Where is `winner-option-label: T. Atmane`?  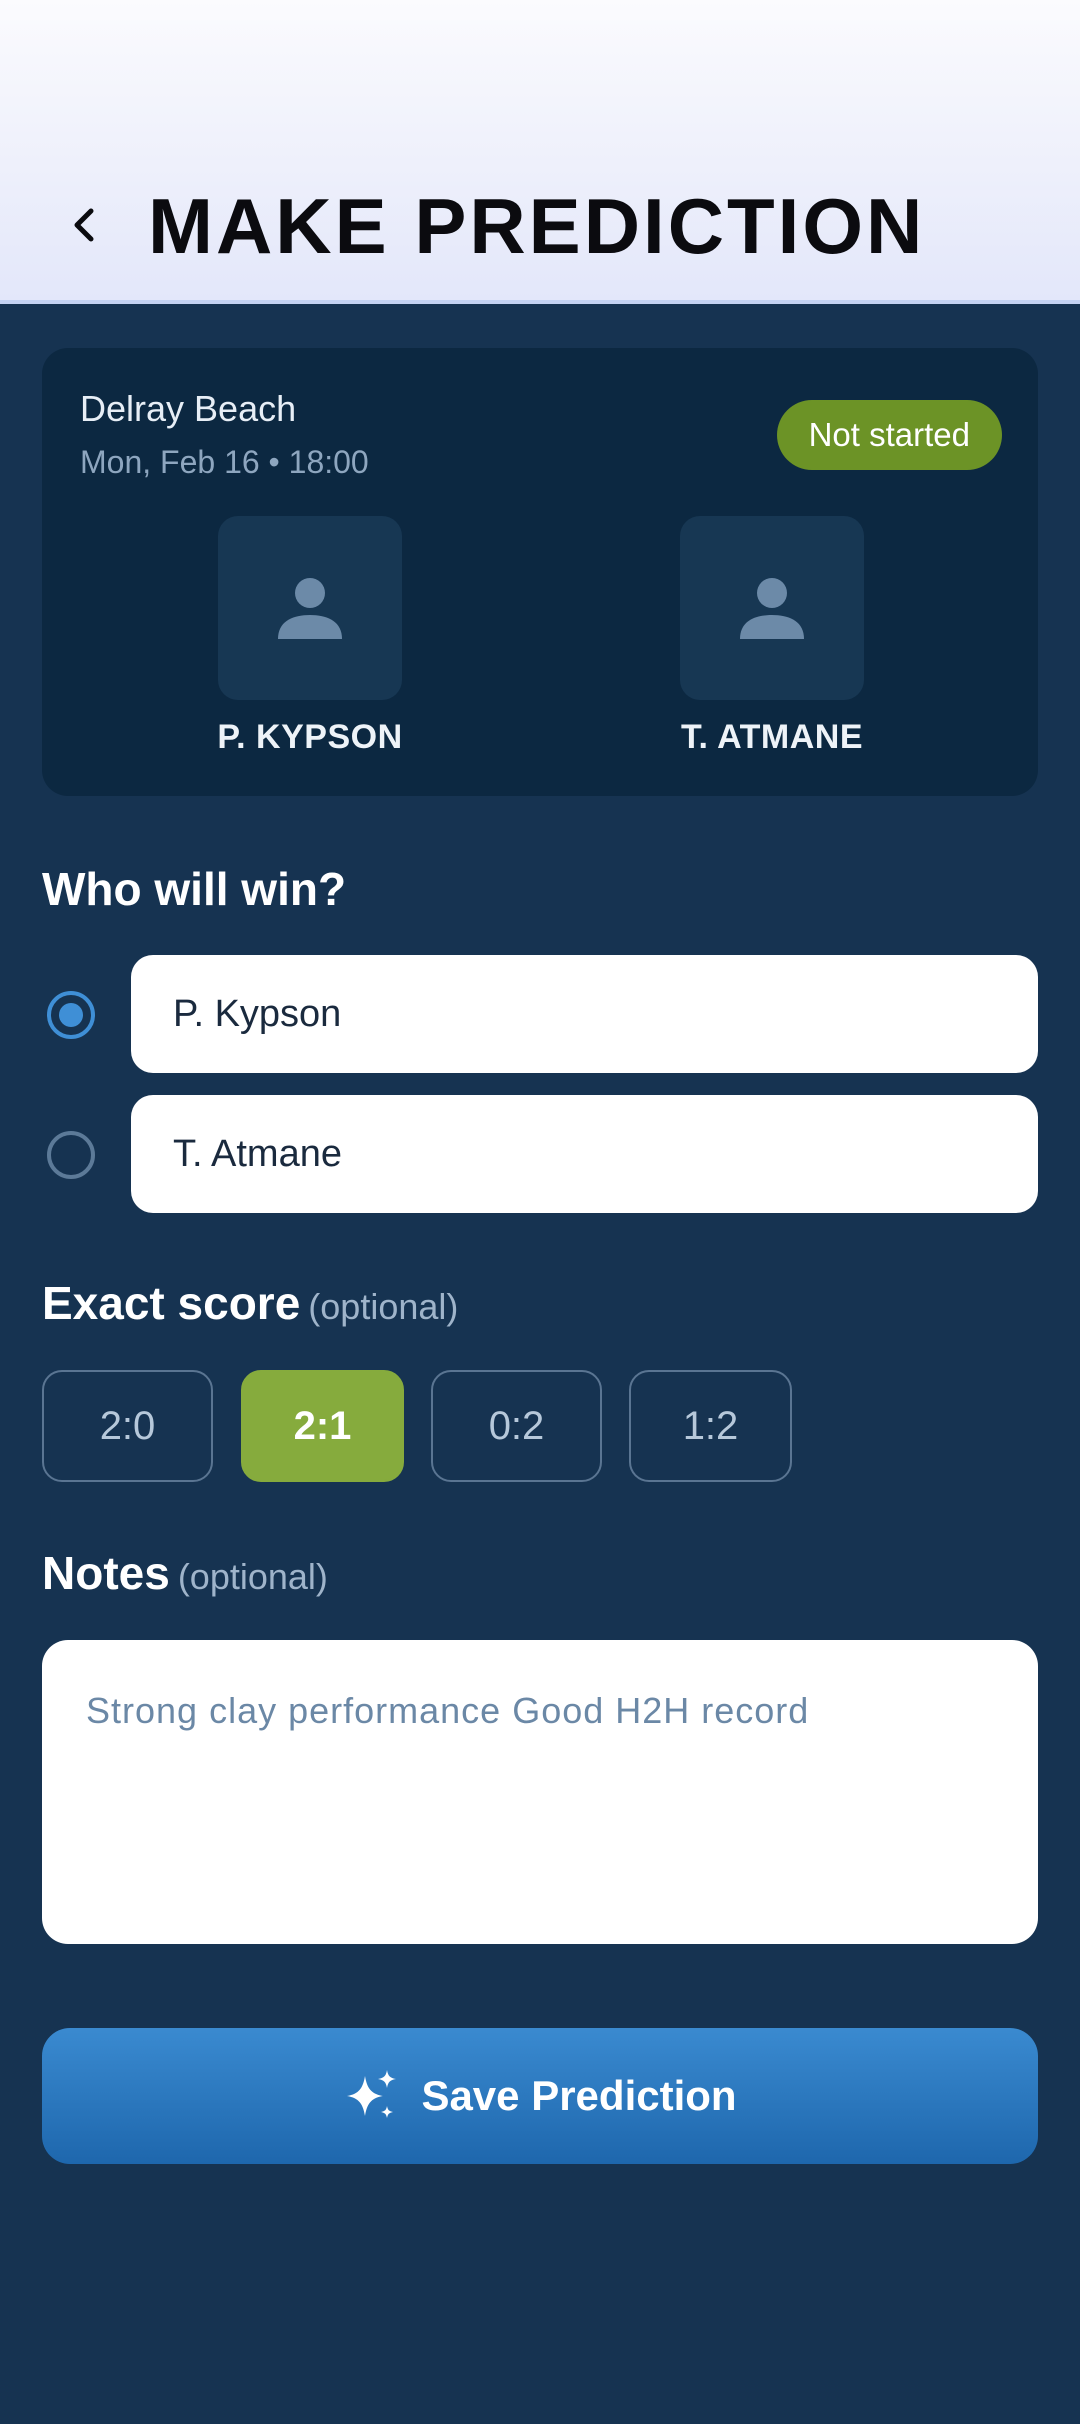 winner-option-label: T. Atmane is located at coordinates (584, 1154).